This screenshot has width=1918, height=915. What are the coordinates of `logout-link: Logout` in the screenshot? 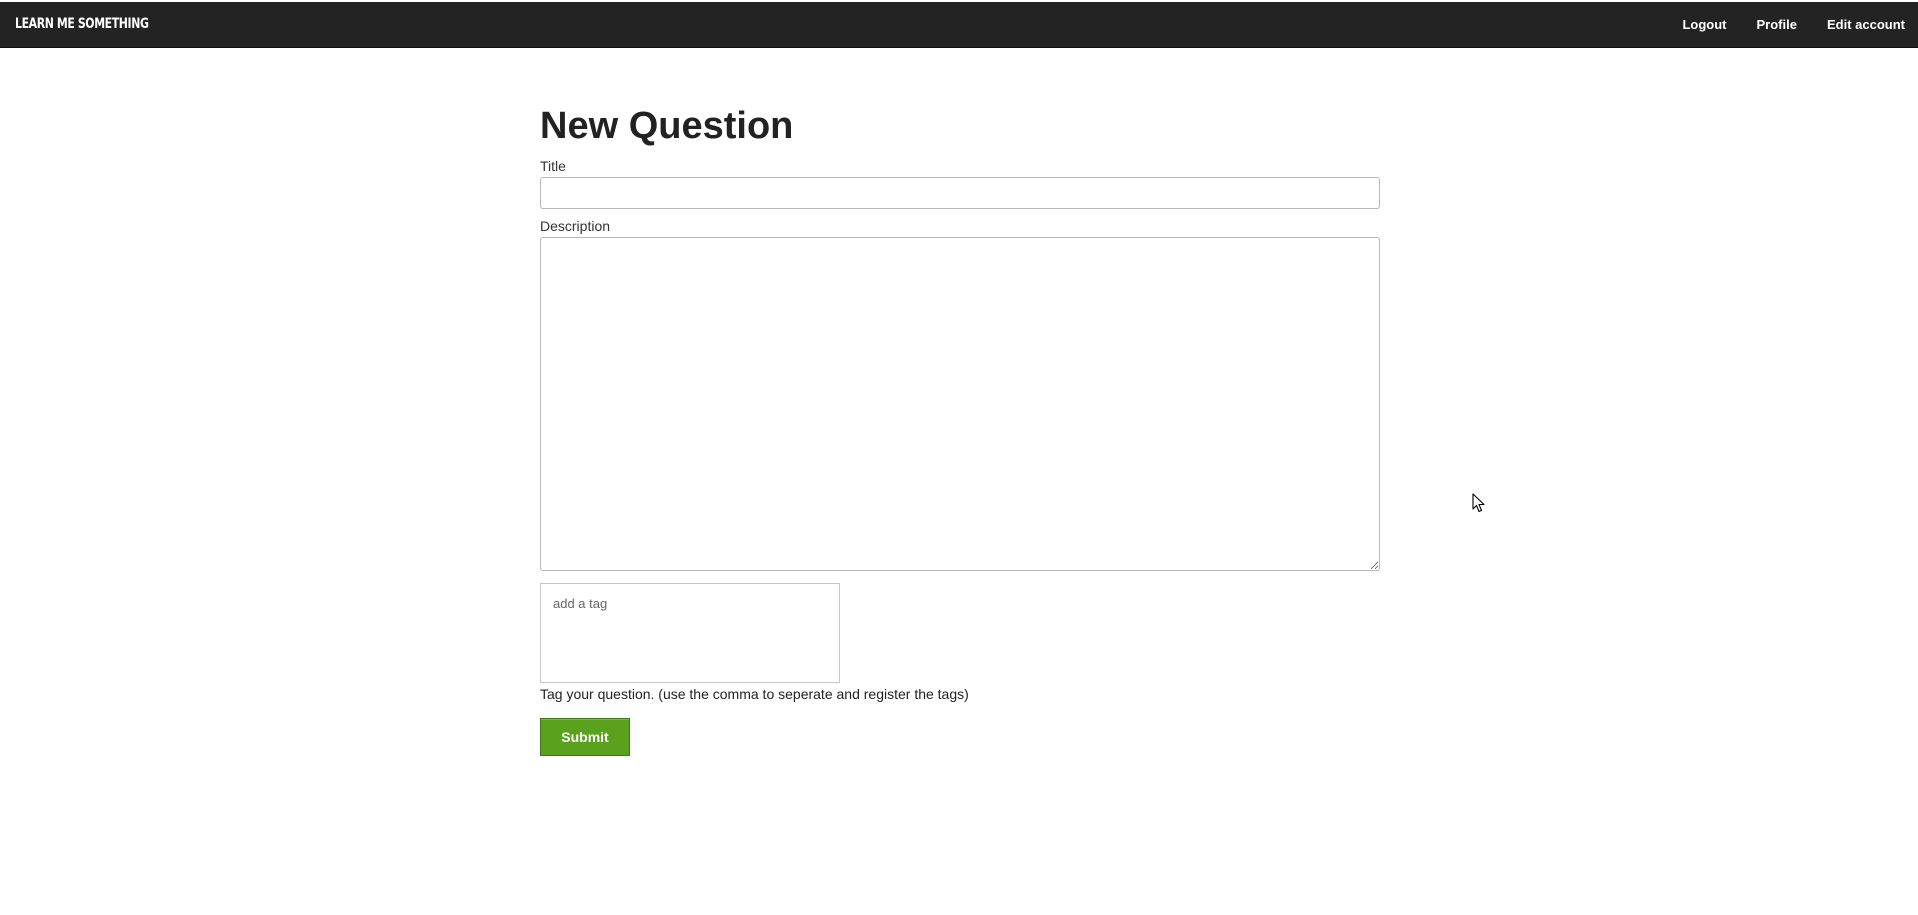 It's located at (1704, 24).